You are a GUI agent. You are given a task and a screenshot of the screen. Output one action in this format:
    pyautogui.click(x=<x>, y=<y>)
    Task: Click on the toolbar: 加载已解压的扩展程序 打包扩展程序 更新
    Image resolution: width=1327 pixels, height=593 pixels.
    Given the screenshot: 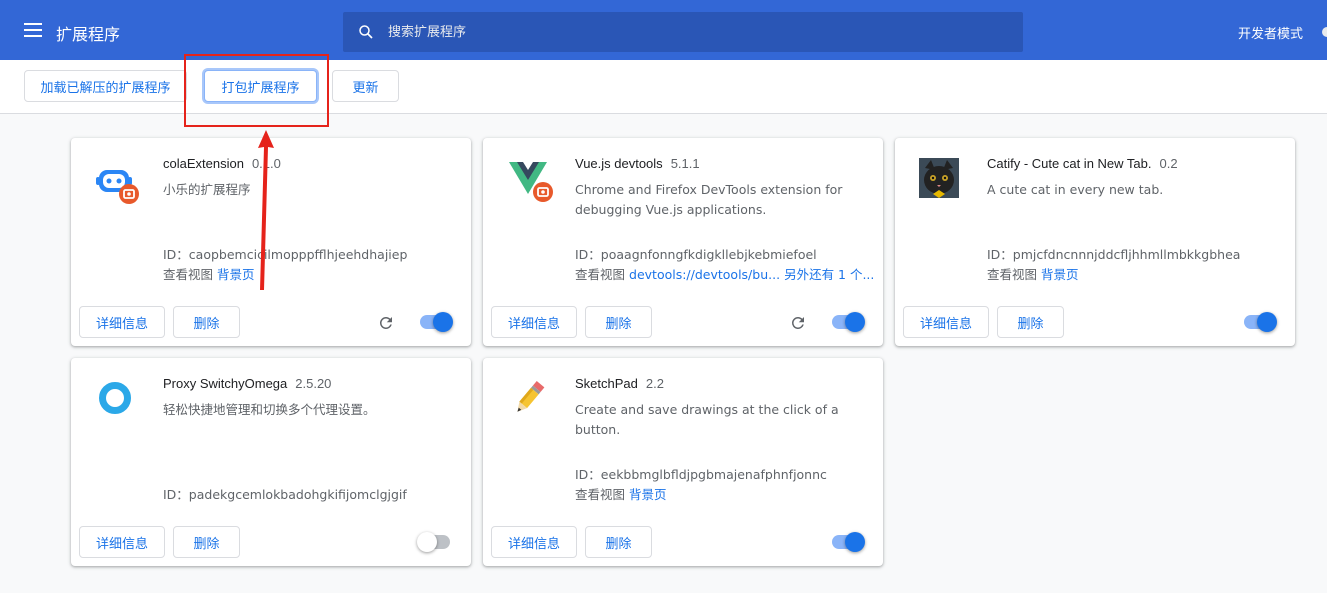 What is the action you would take?
    pyautogui.click(x=663, y=87)
    